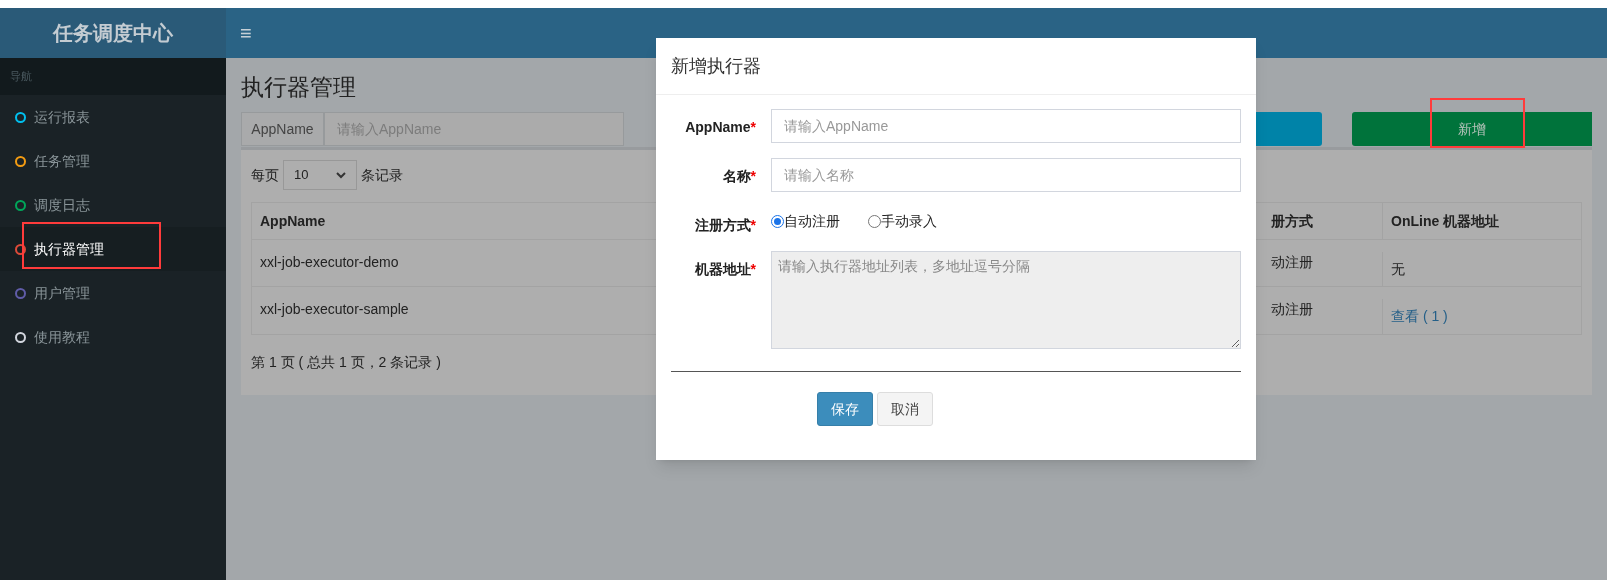  Describe the element at coordinates (113, 33) in the screenshot. I see `logo-text: 任务调度中心` at that location.